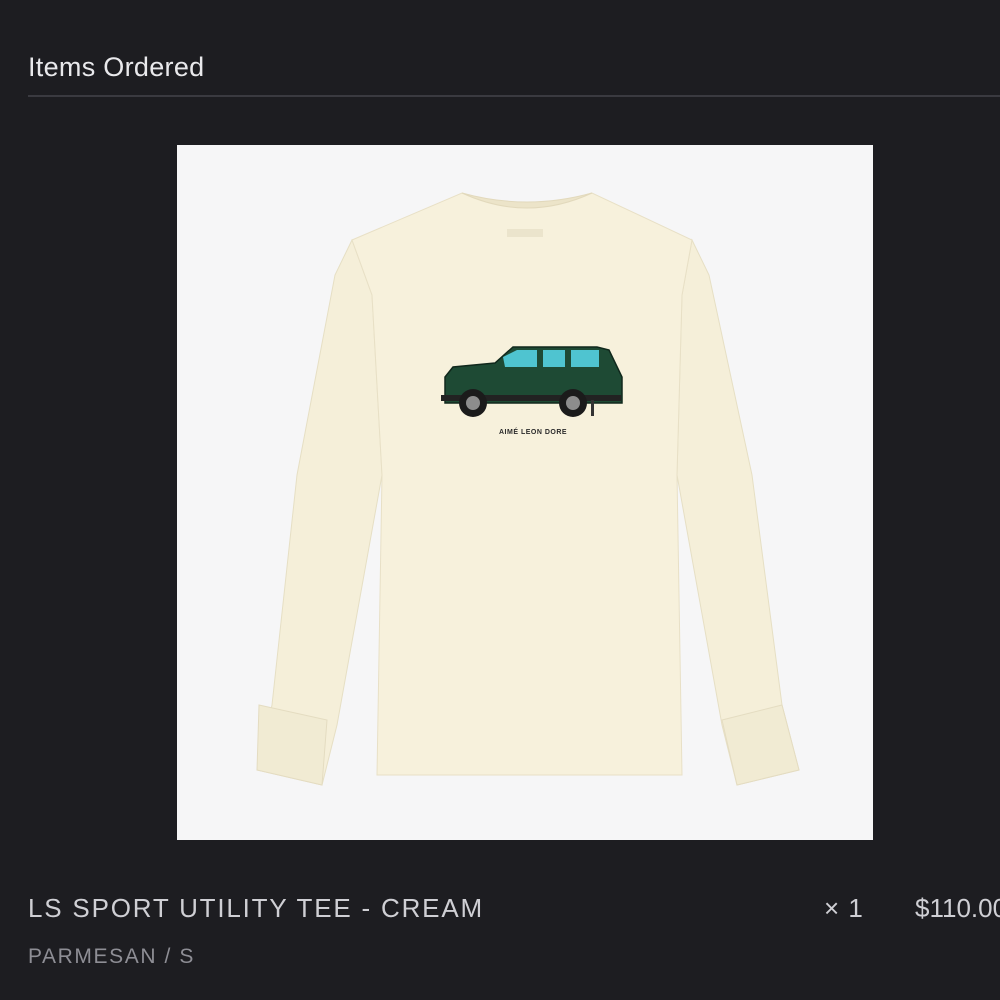 The image size is (1000, 1000). What do you see at coordinates (844, 908) in the screenshot?
I see `item-quantity: × 1` at bounding box center [844, 908].